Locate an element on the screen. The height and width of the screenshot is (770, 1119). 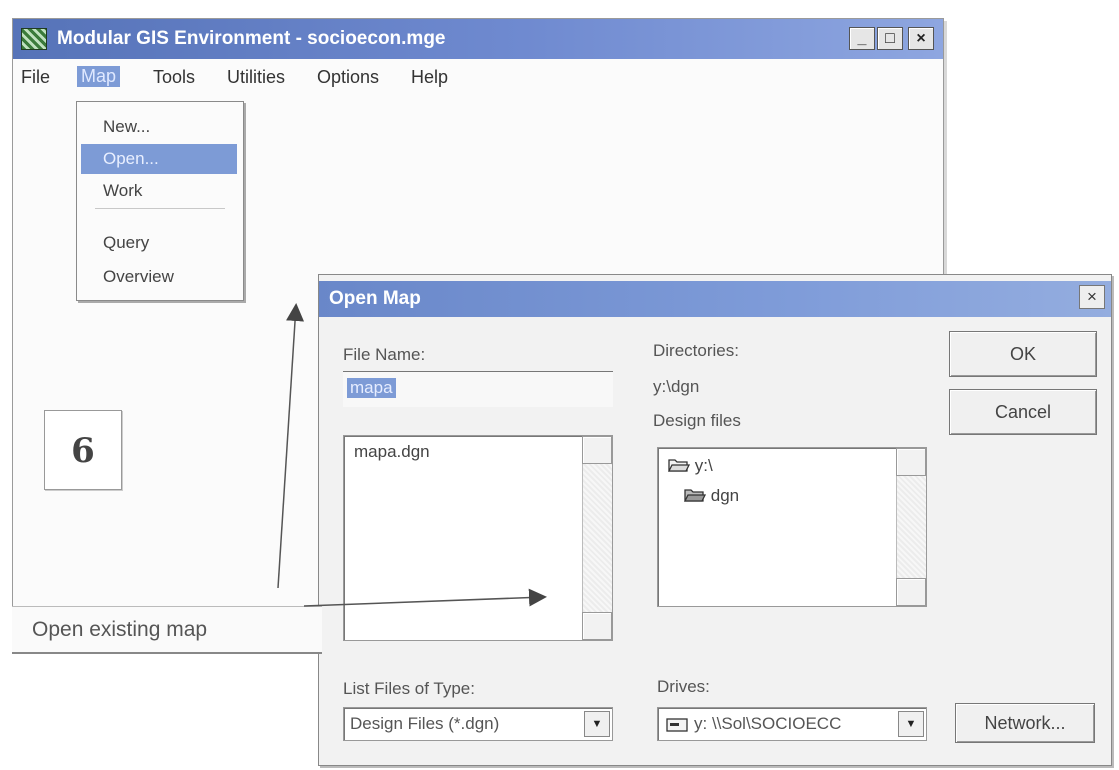
menu-file: File is located at coordinates (35, 77).